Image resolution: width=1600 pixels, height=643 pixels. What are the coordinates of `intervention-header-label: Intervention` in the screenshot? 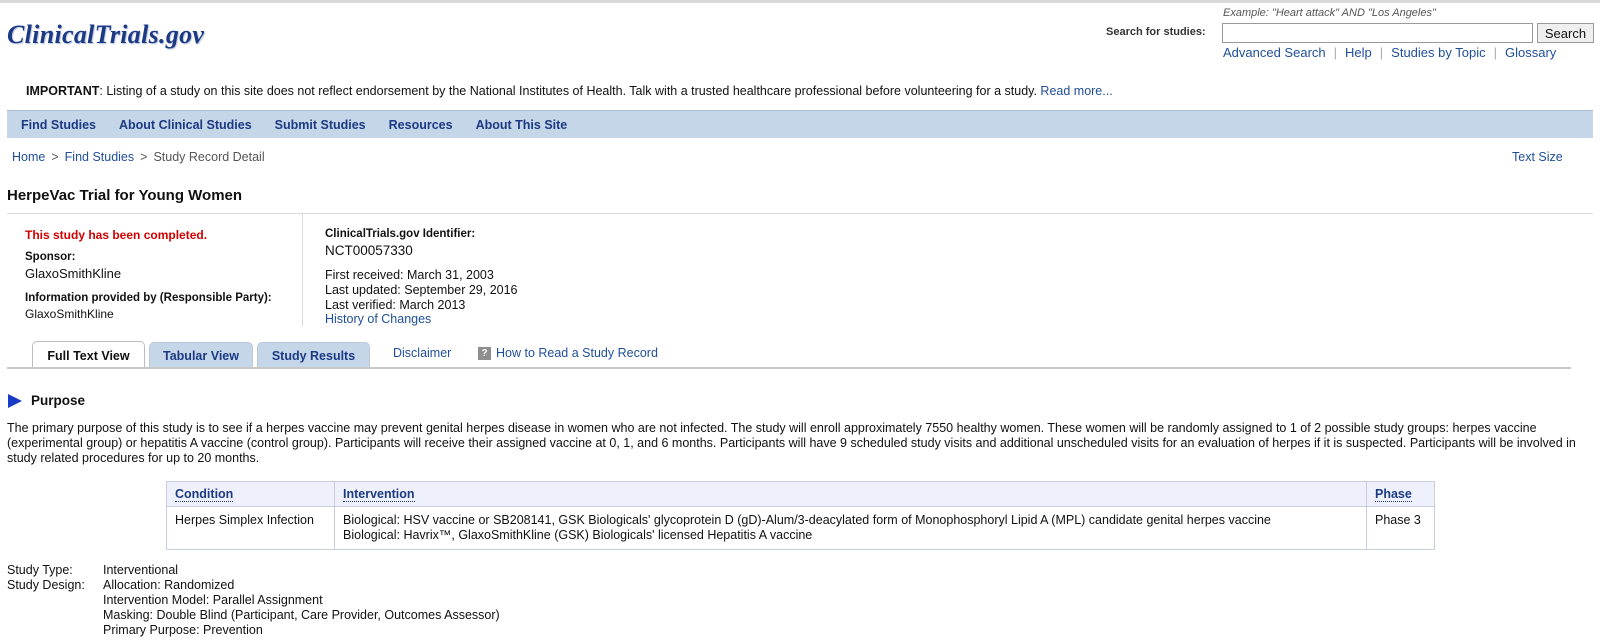 It's located at (379, 494).